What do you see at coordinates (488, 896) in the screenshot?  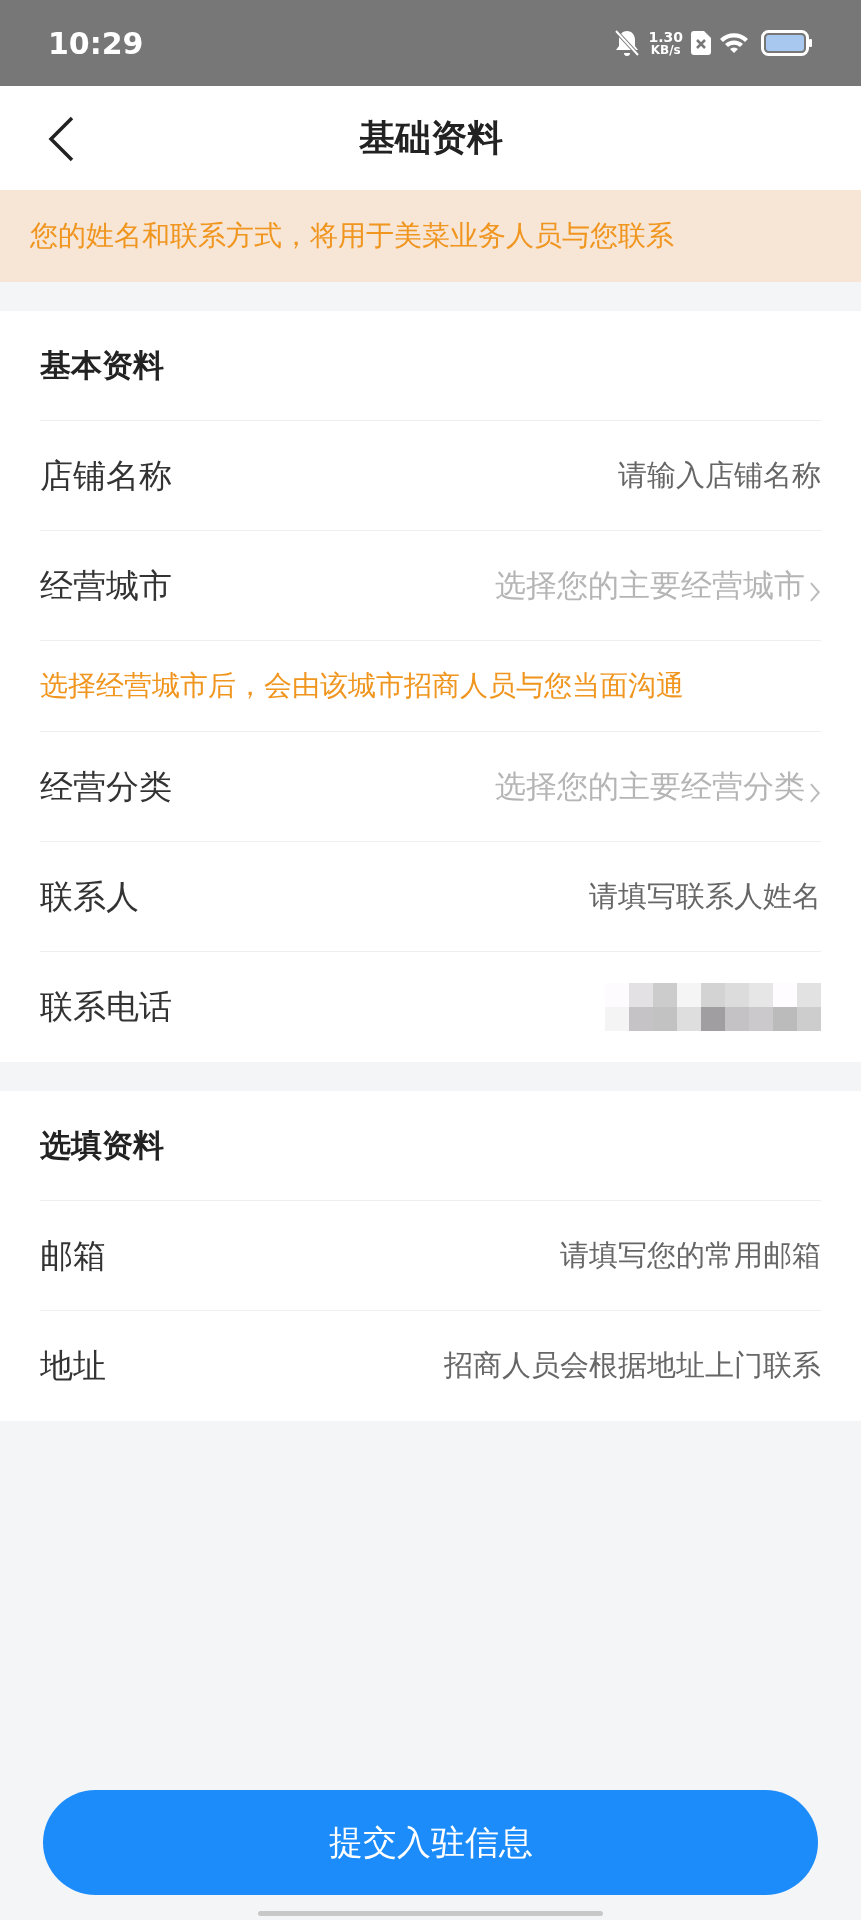 I see `input-field: 请填写联系人姓名` at bounding box center [488, 896].